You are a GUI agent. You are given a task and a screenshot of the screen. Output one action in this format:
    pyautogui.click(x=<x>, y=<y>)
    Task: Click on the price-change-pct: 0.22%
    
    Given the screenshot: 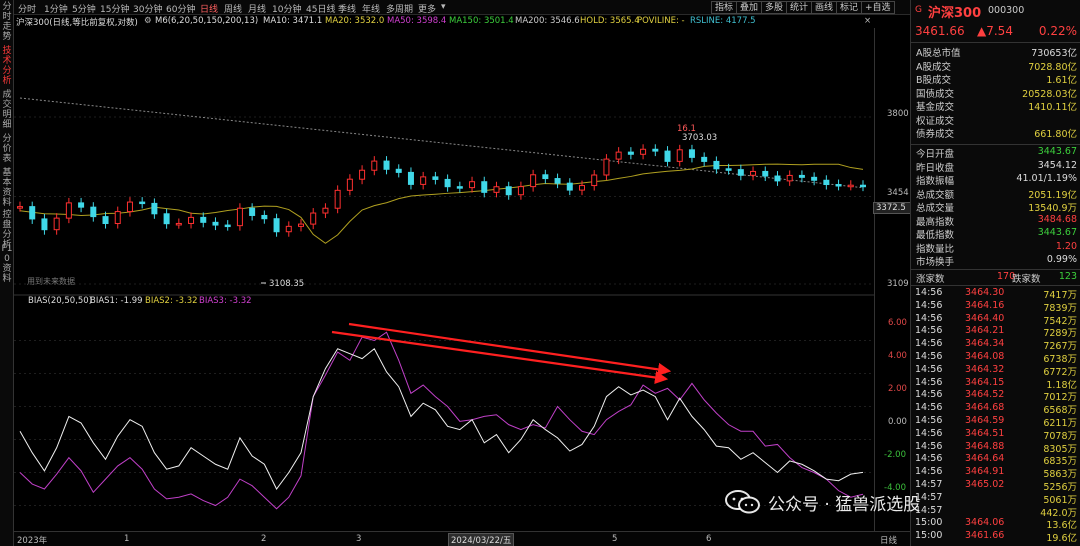 What is the action you would take?
    pyautogui.click(x=1057, y=31)
    